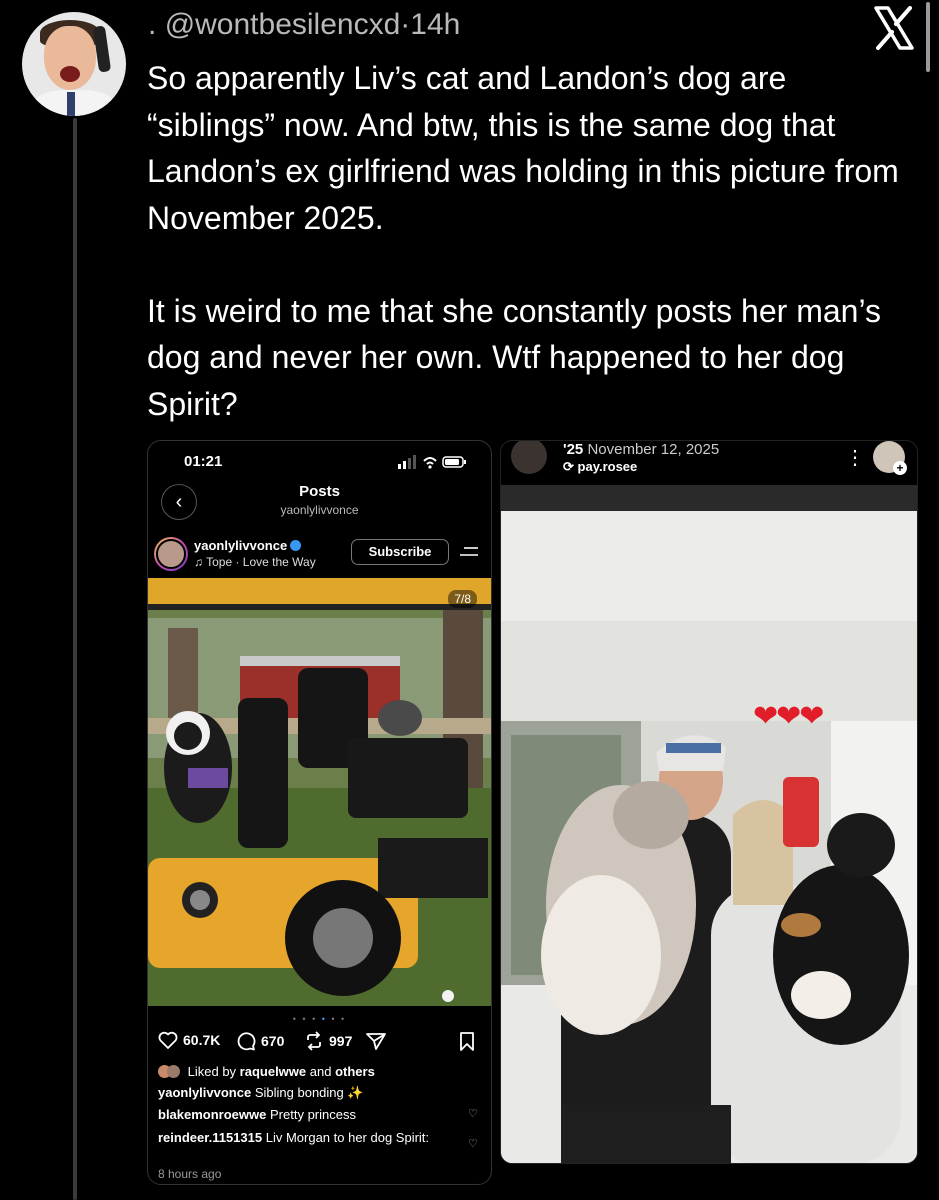  I want to click on like-action: 60.7K, so click(189, 1040).